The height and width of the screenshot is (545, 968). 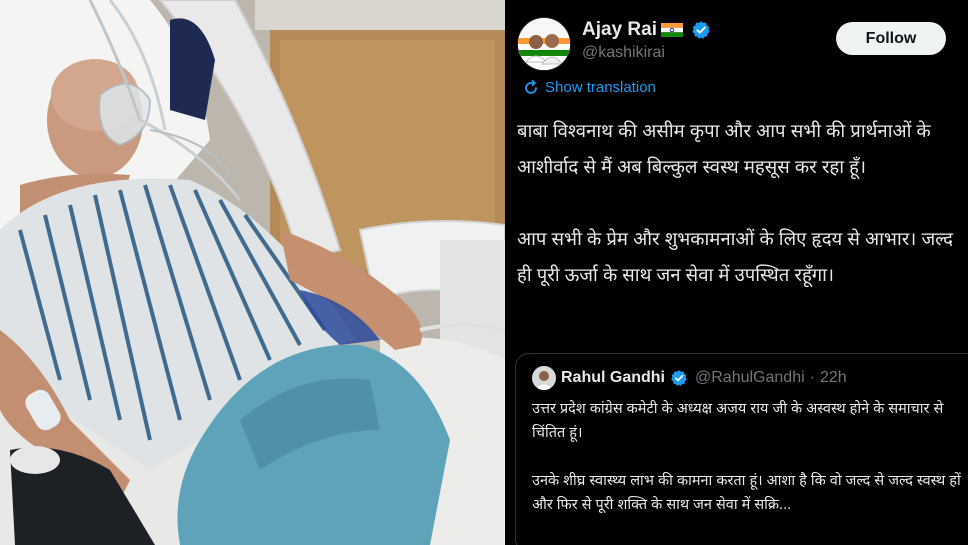 I want to click on quoted-author-avatar, so click(x=544, y=378).